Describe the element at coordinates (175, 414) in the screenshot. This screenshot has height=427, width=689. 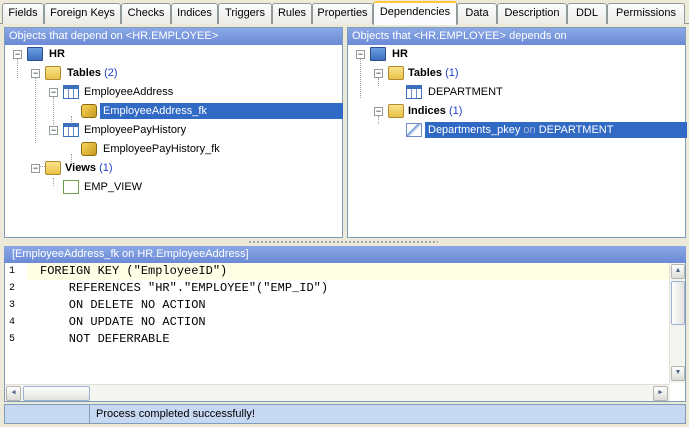
I see `status-message: Process completed successfully!` at that location.